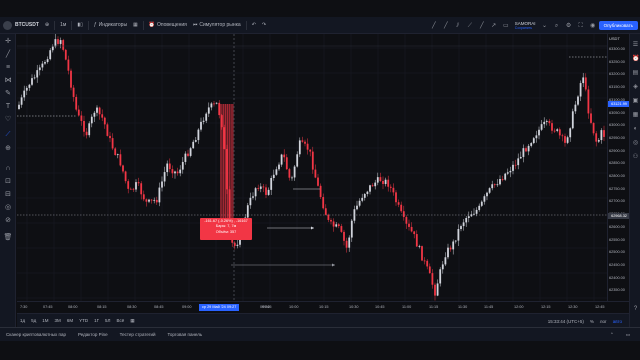 Image resolution: width=640 pixels, height=360 pixels. Describe the element at coordinates (635, 143) in the screenshot. I see `streams-icon: ◎` at that location.